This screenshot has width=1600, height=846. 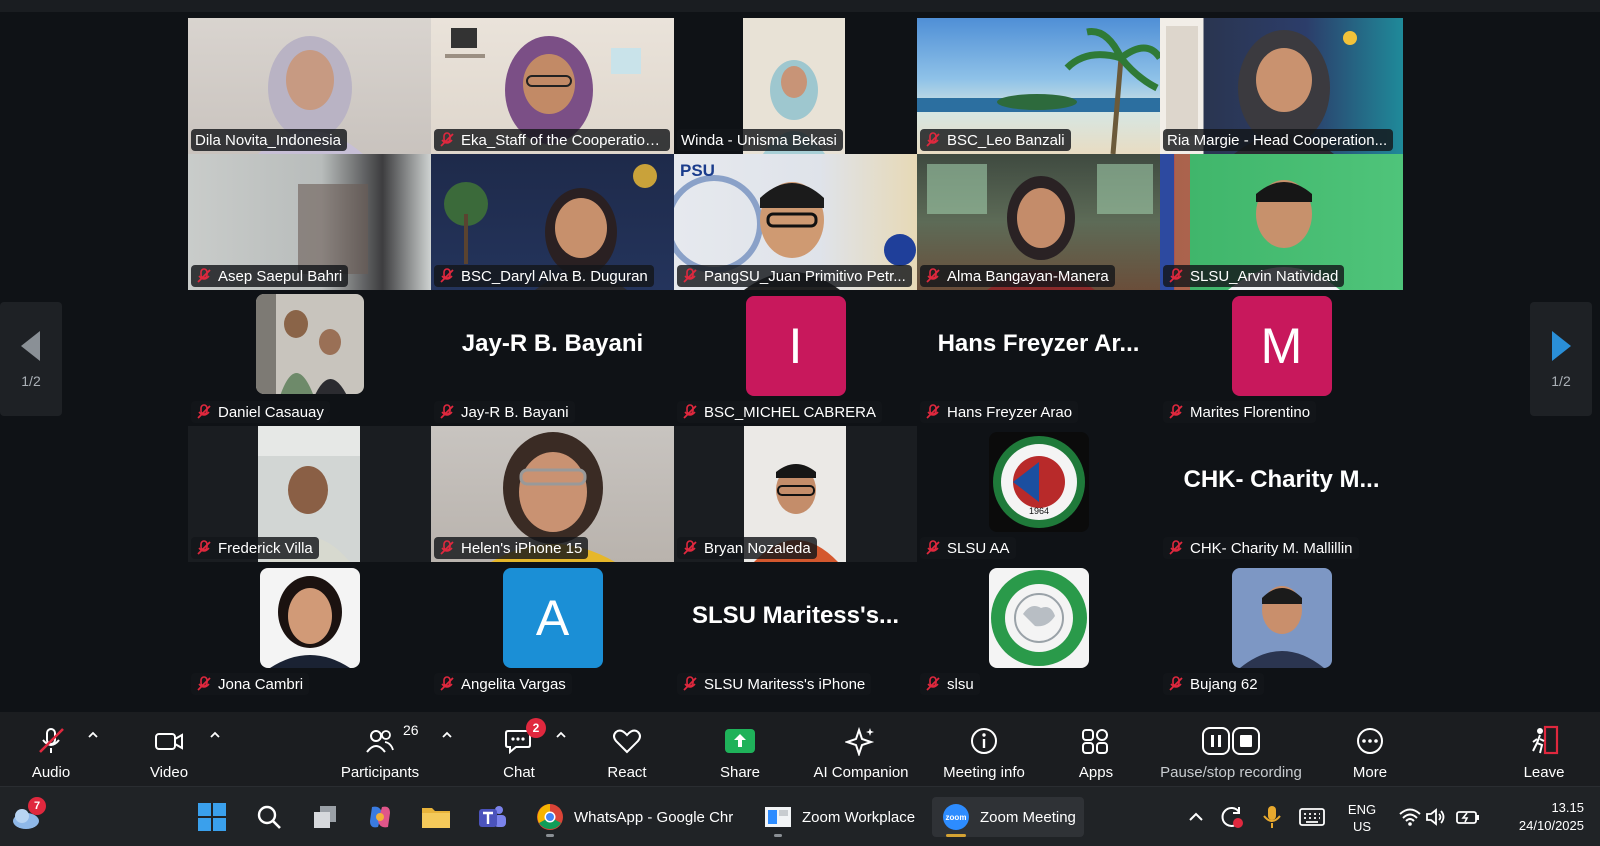 I want to click on next-page-button: 1/2, so click(x=1561, y=359).